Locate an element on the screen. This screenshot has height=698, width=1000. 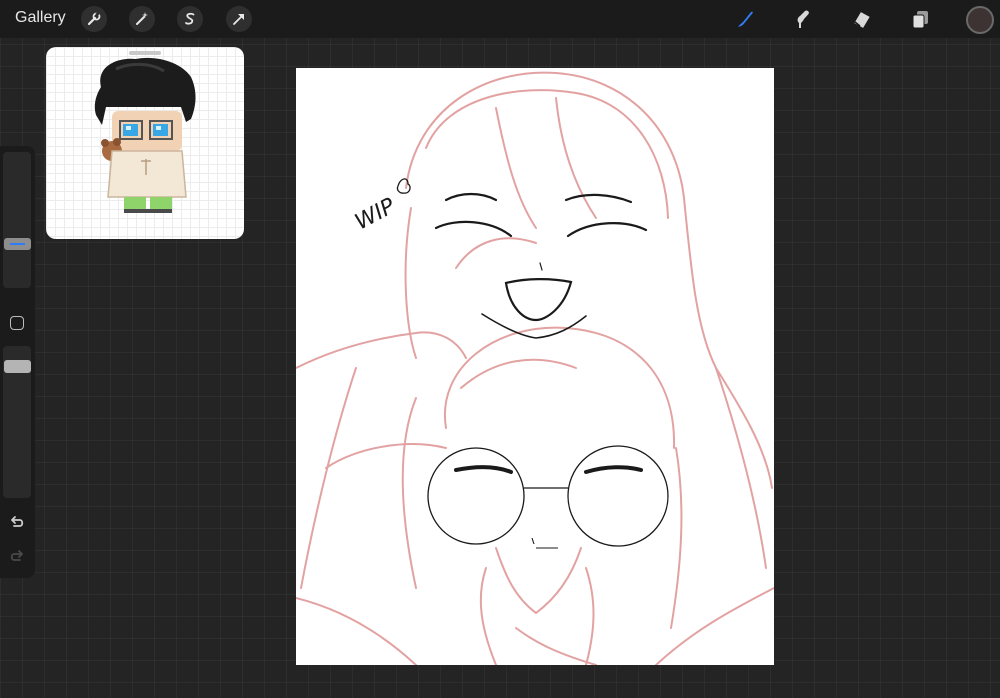
layers-icon is located at coordinates (920, 19).